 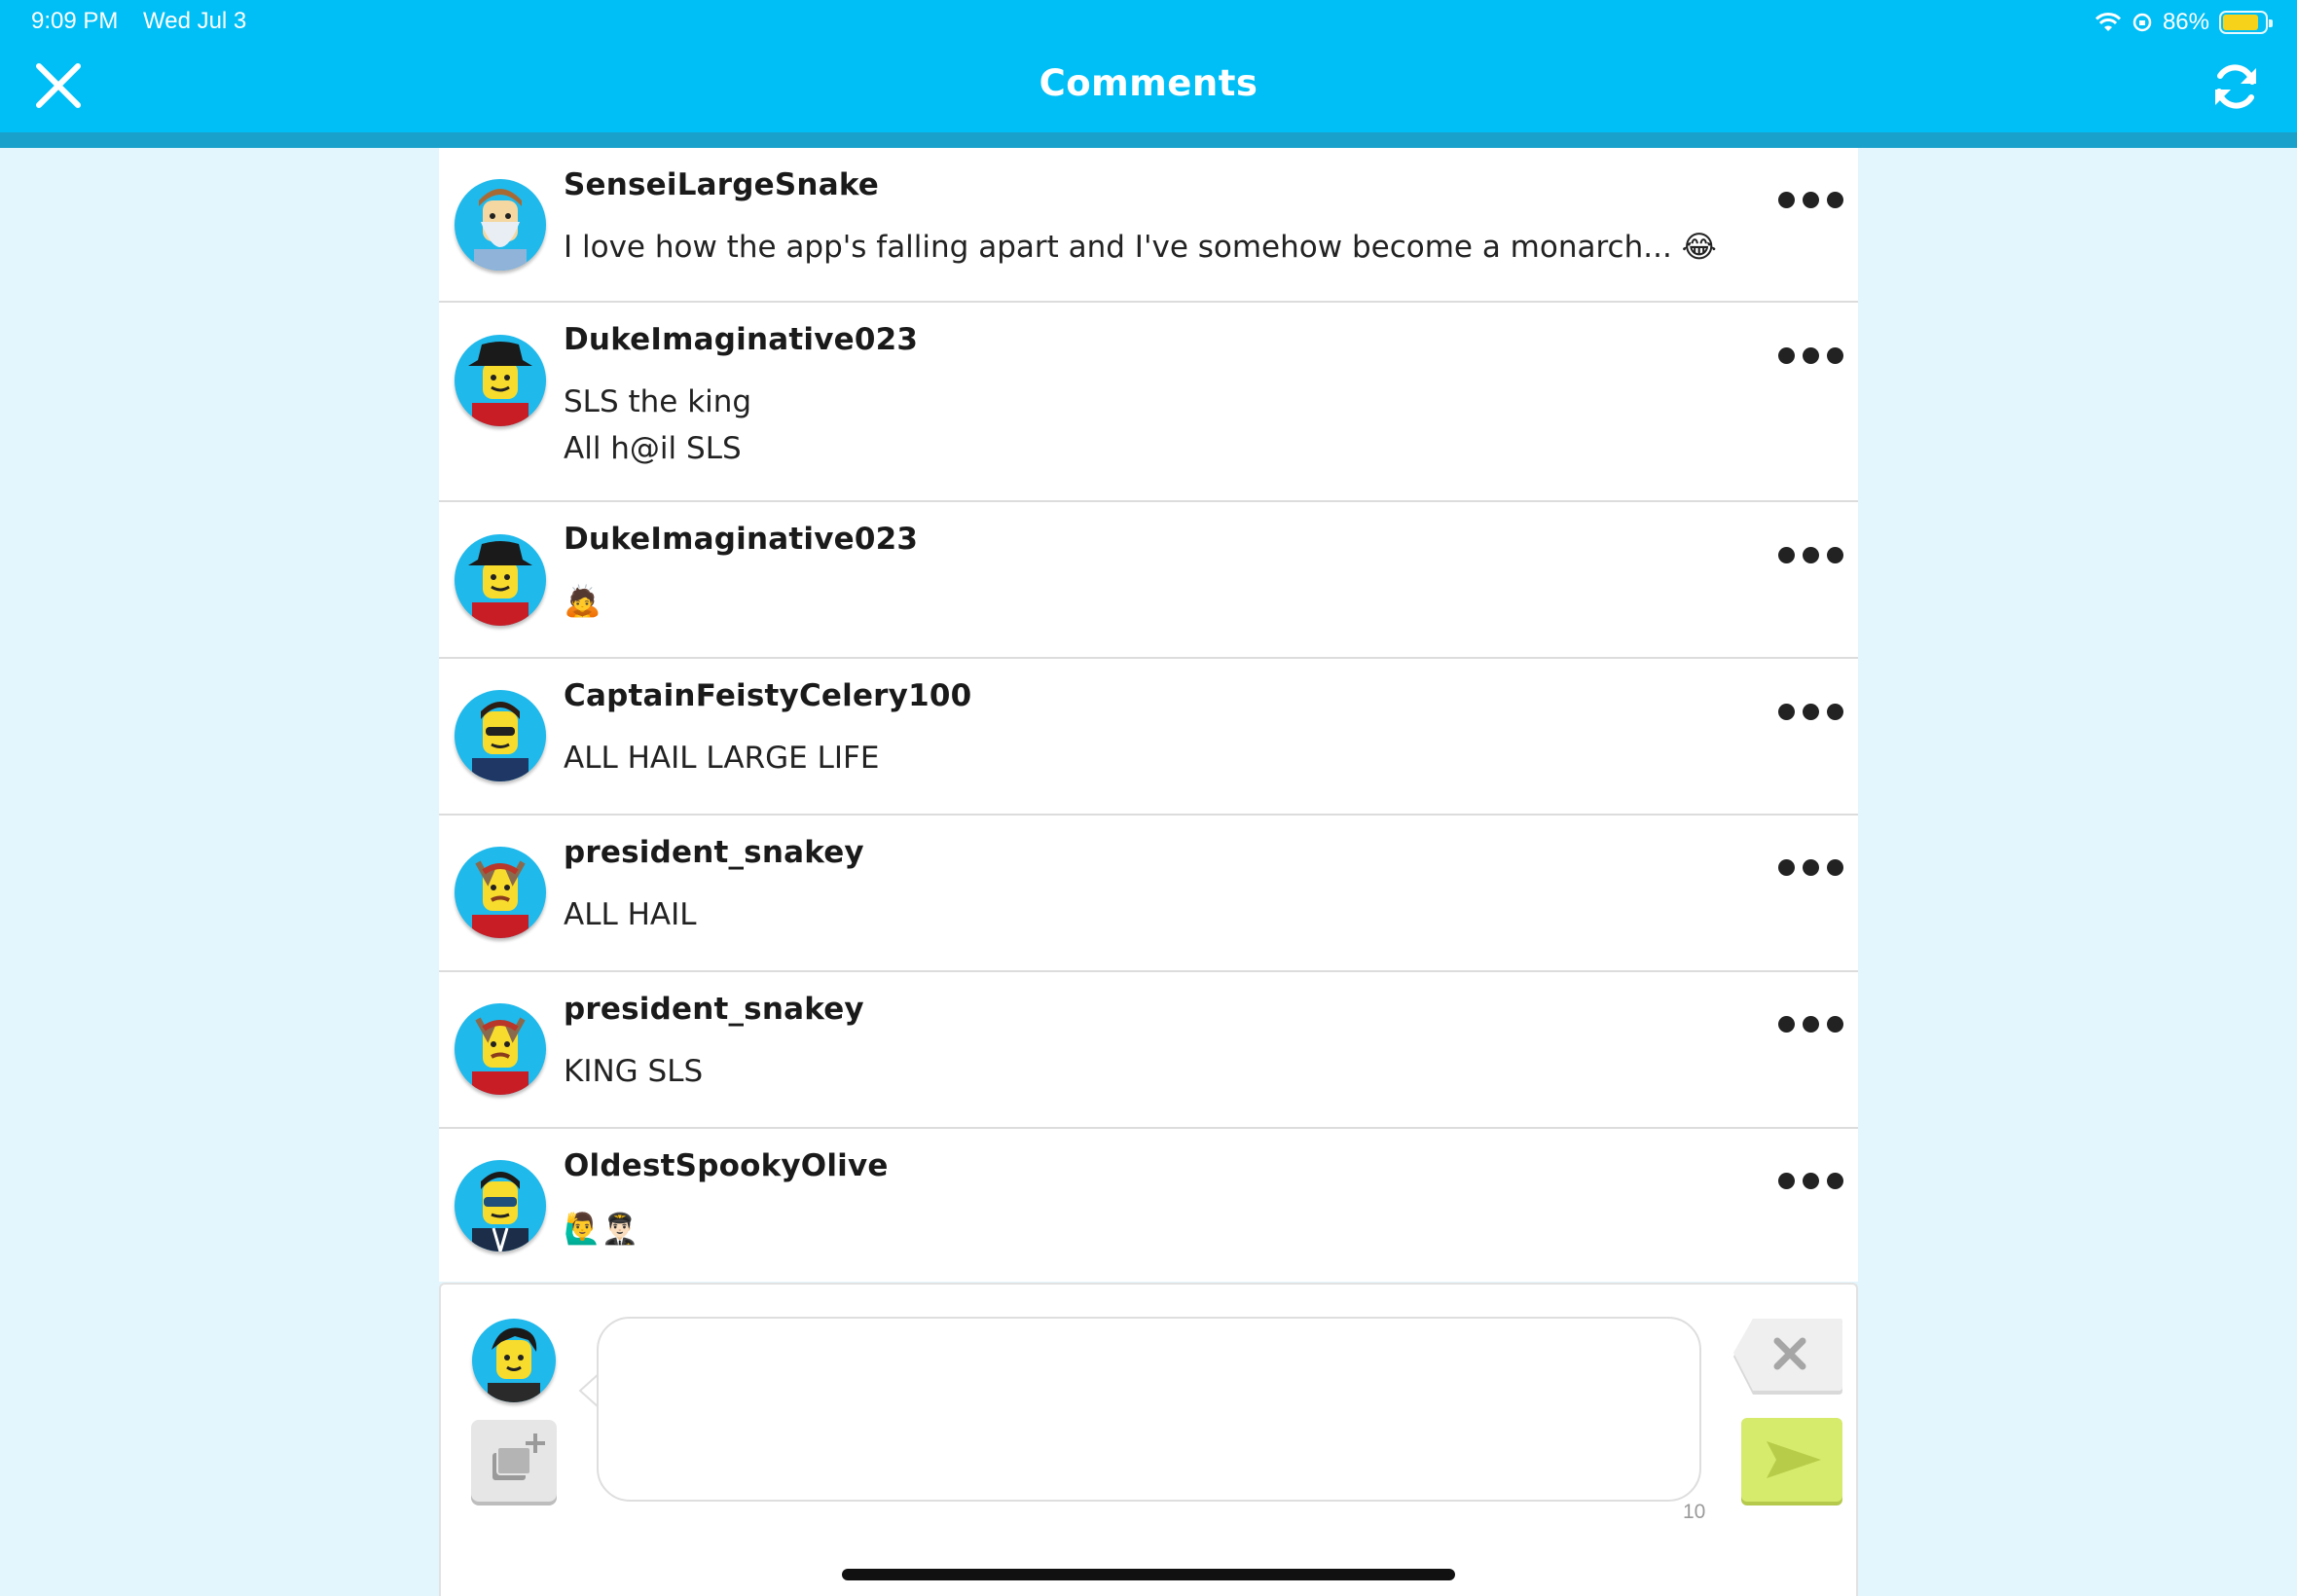 I want to click on police-minifig-icon, so click(x=500, y=735).